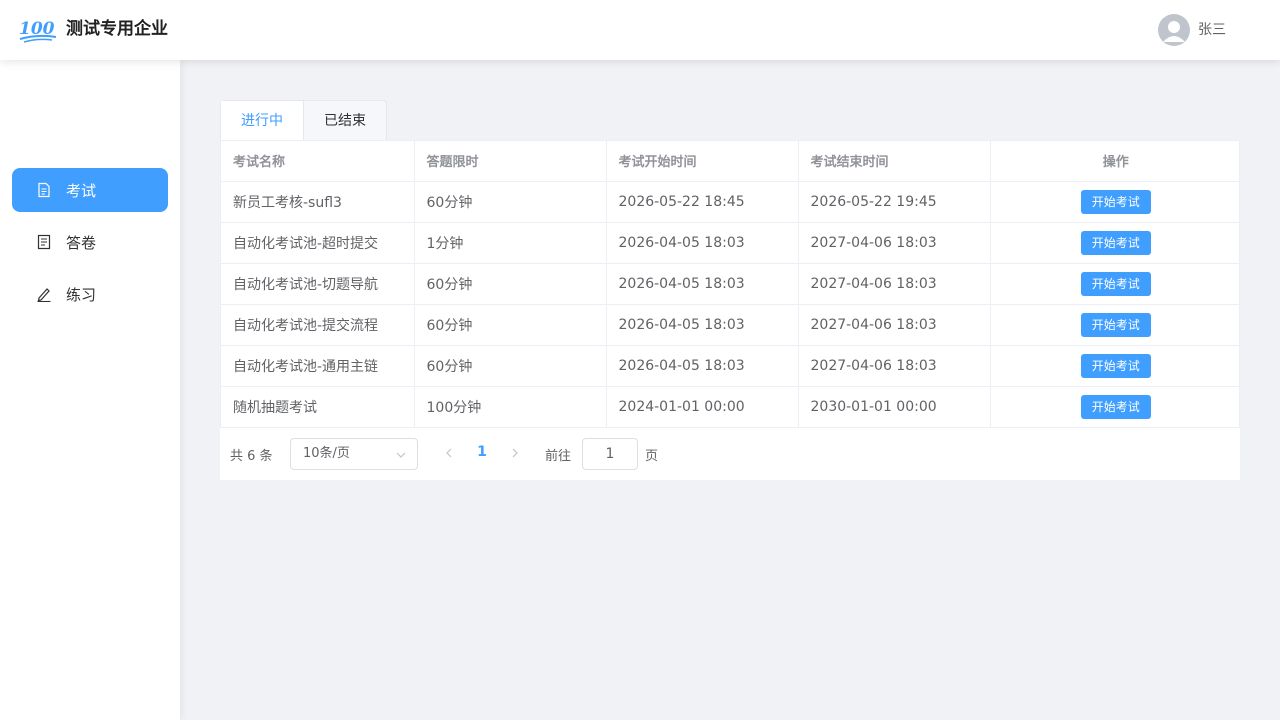  What do you see at coordinates (702, 202) in the screenshot?
I see `cell-start-time: 2026-05-22 18:45` at bounding box center [702, 202].